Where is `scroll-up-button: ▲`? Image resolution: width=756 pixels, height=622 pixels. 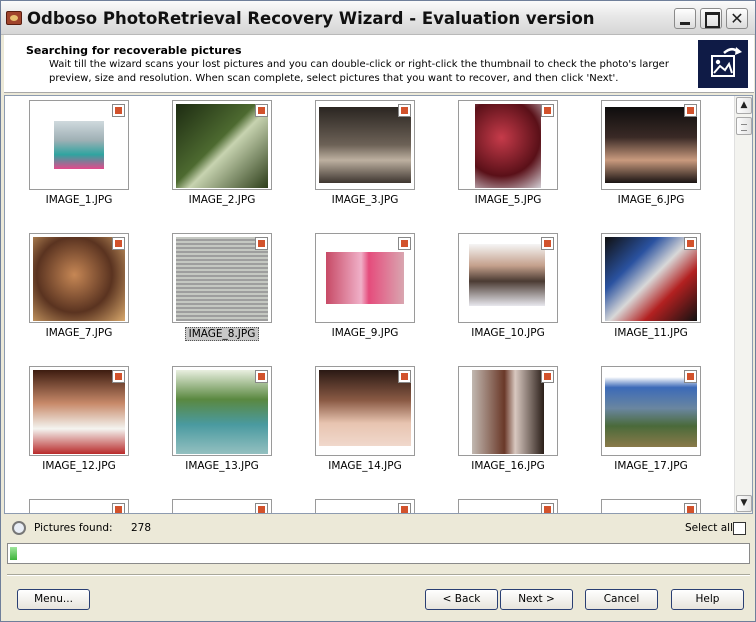 scroll-up-button: ▲ is located at coordinates (744, 105).